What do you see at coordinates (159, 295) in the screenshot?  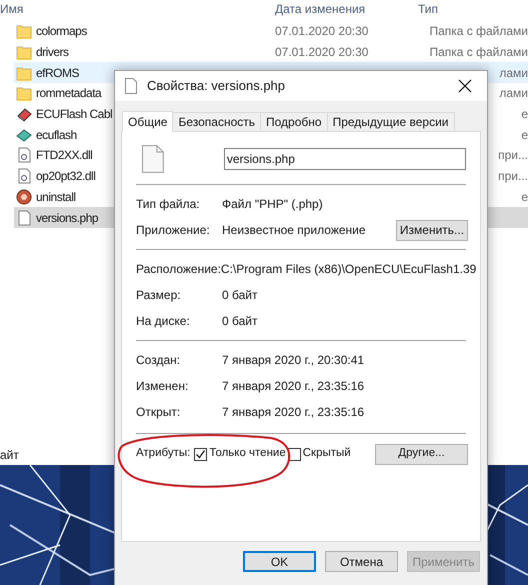 I see `field-label: Размер:` at bounding box center [159, 295].